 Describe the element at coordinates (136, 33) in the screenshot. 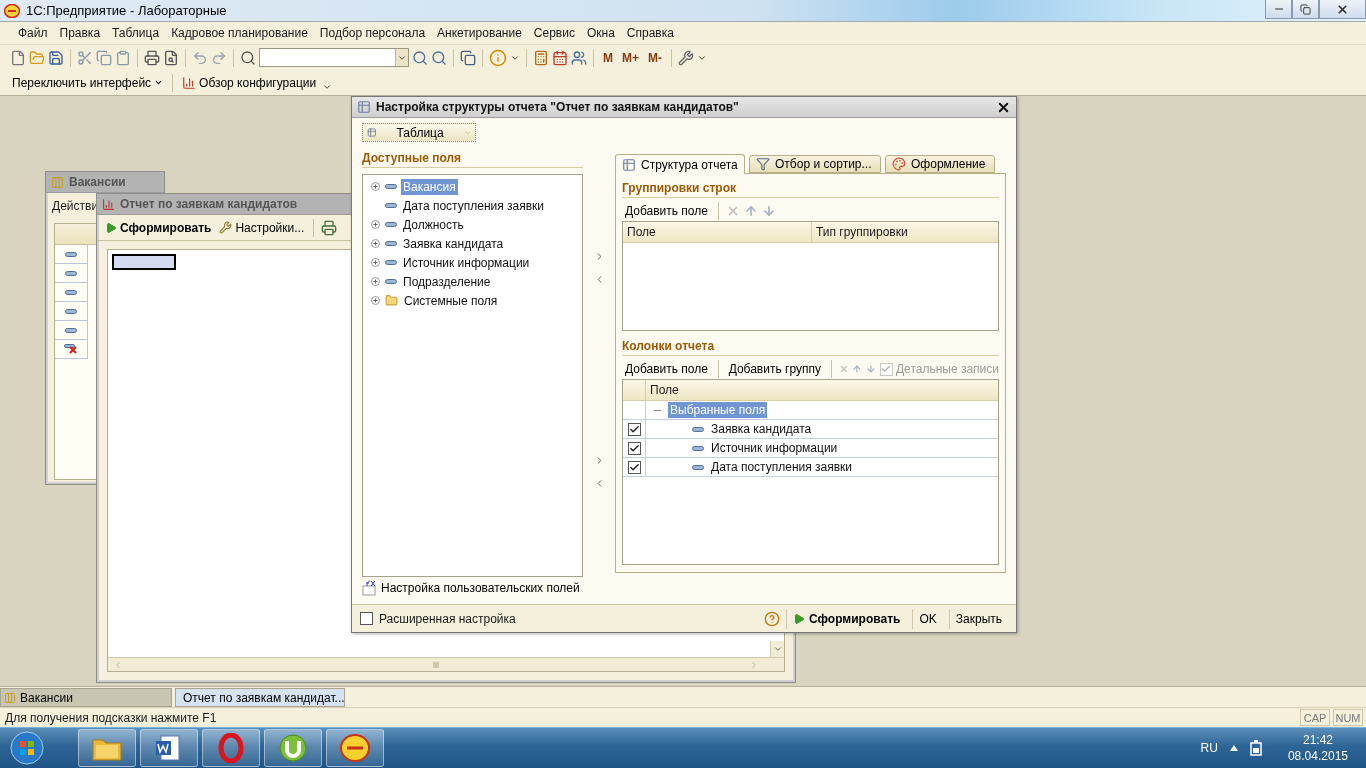

I see `menu-item: Таблица` at that location.